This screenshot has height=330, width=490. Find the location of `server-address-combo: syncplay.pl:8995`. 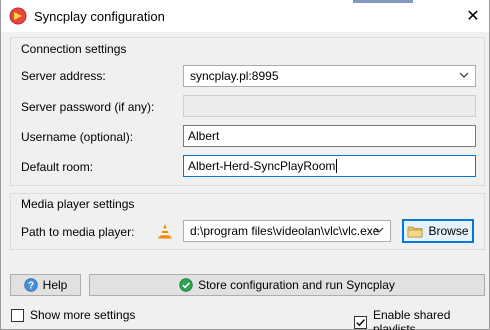

server-address-combo: syncplay.pl:8995 is located at coordinates (329, 76).